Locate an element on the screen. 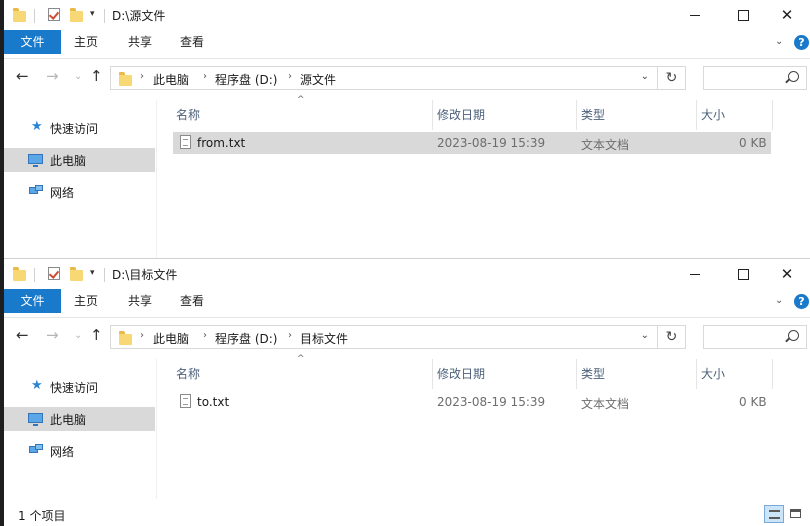  details-view-button is located at coordinates (774, 514).